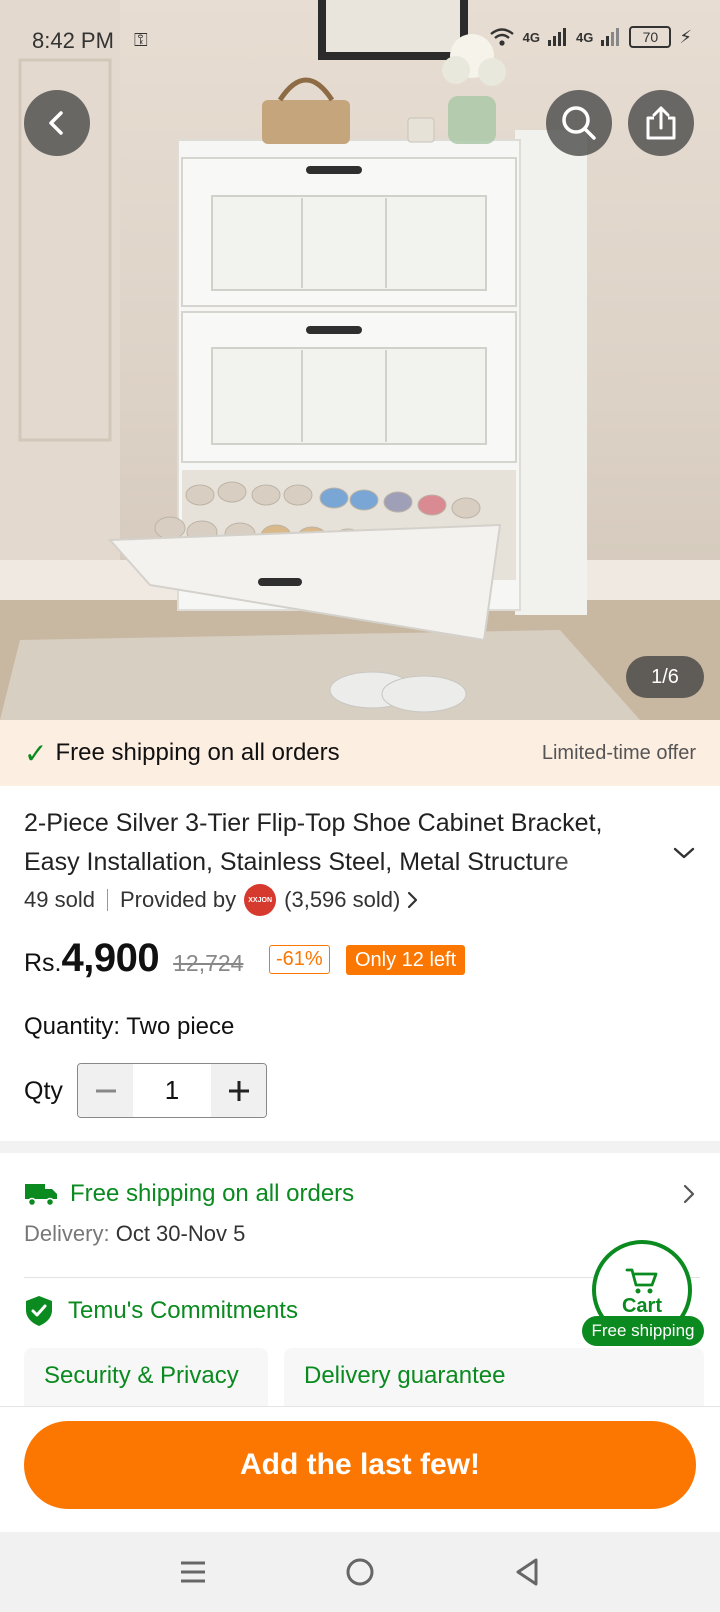 This screenshot has width=720, height=1612. What do you see at coordinates (107, 900) in the screenshot?
I see `divider` at bounding box center [107, 900].